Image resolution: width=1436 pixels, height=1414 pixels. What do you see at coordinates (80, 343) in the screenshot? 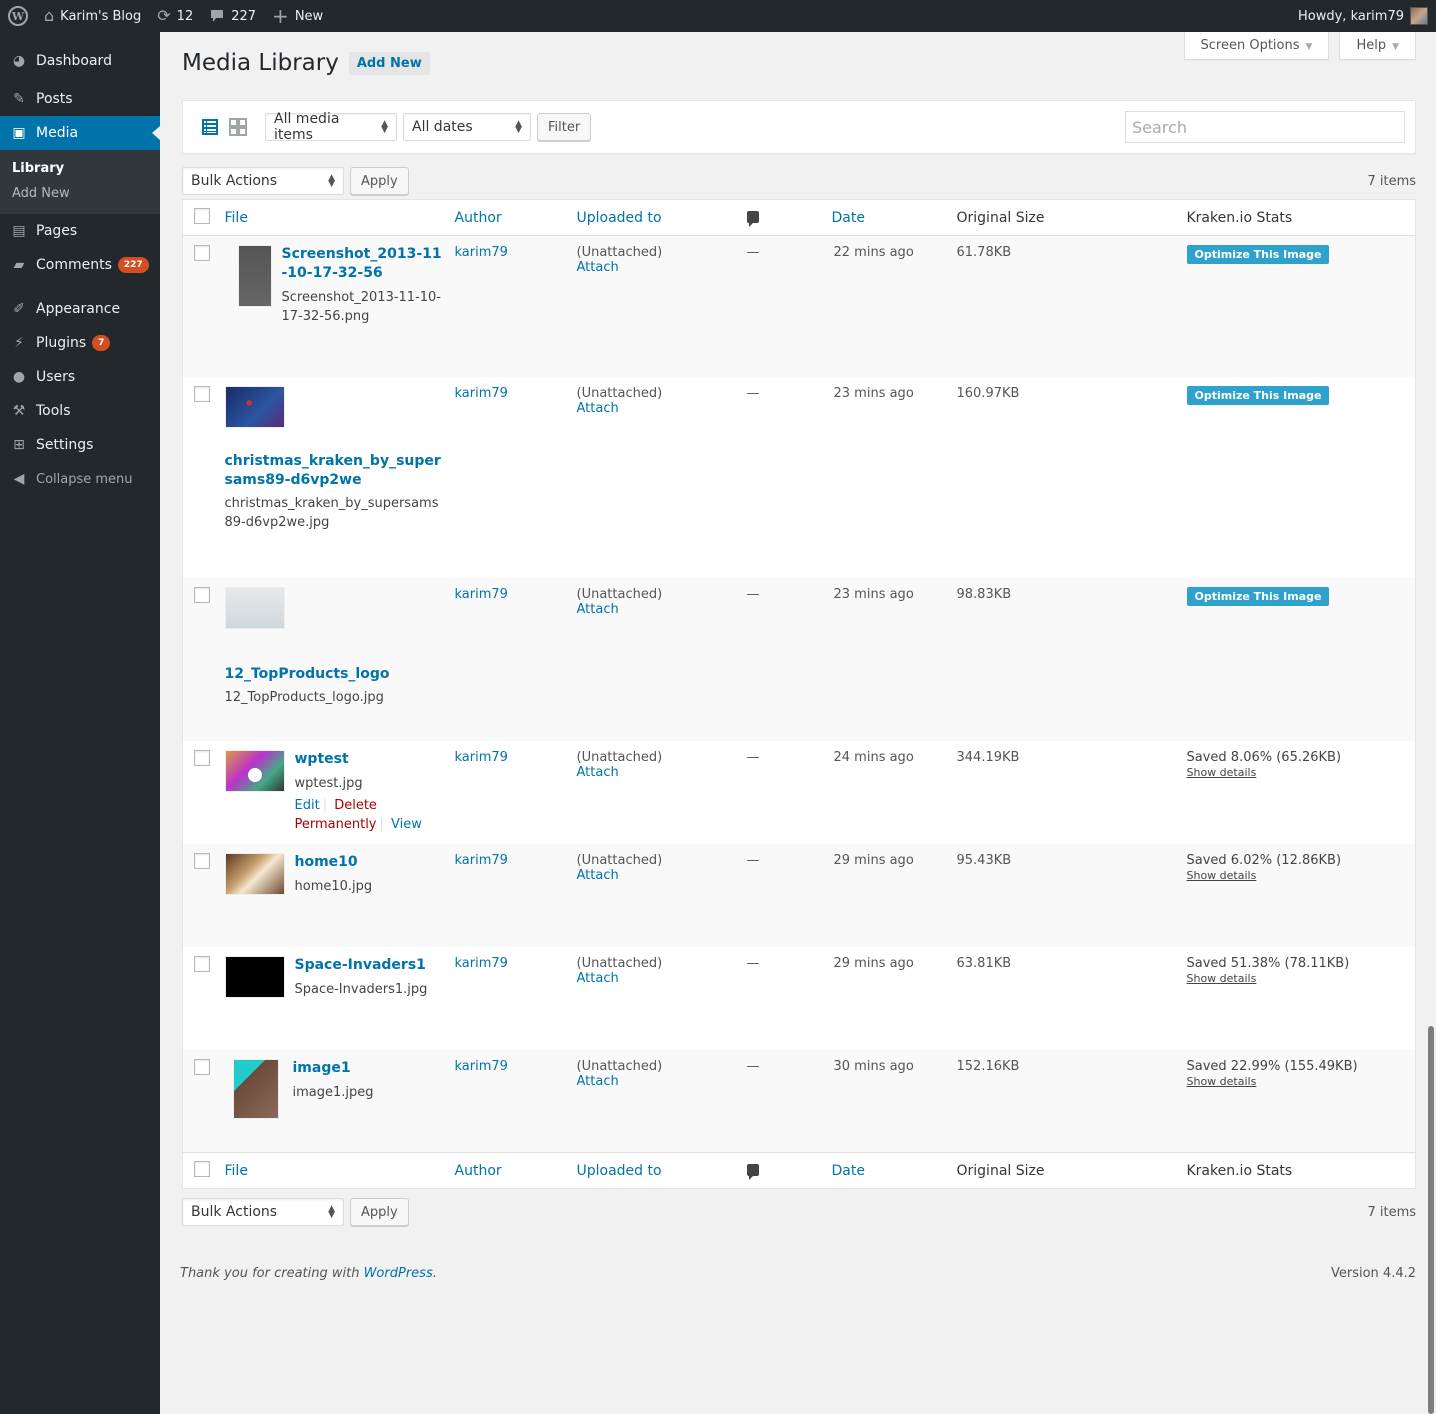
I see `sidebar-item-plugins: ⚡ Plugins 7` at bounding box center [80, 343].